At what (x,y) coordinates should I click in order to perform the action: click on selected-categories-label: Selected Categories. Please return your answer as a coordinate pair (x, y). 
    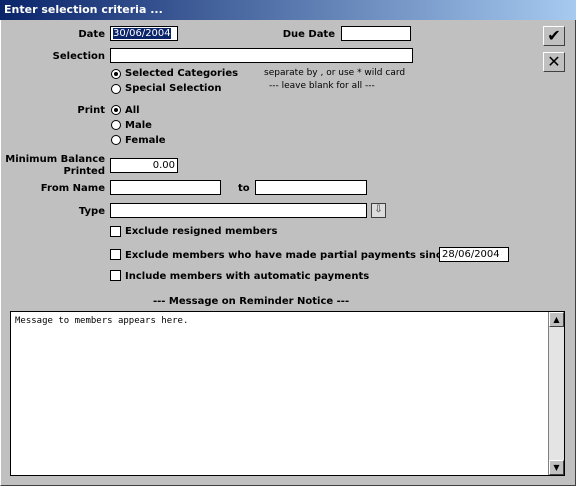
    Looking at the image, I should click on (182, 73).